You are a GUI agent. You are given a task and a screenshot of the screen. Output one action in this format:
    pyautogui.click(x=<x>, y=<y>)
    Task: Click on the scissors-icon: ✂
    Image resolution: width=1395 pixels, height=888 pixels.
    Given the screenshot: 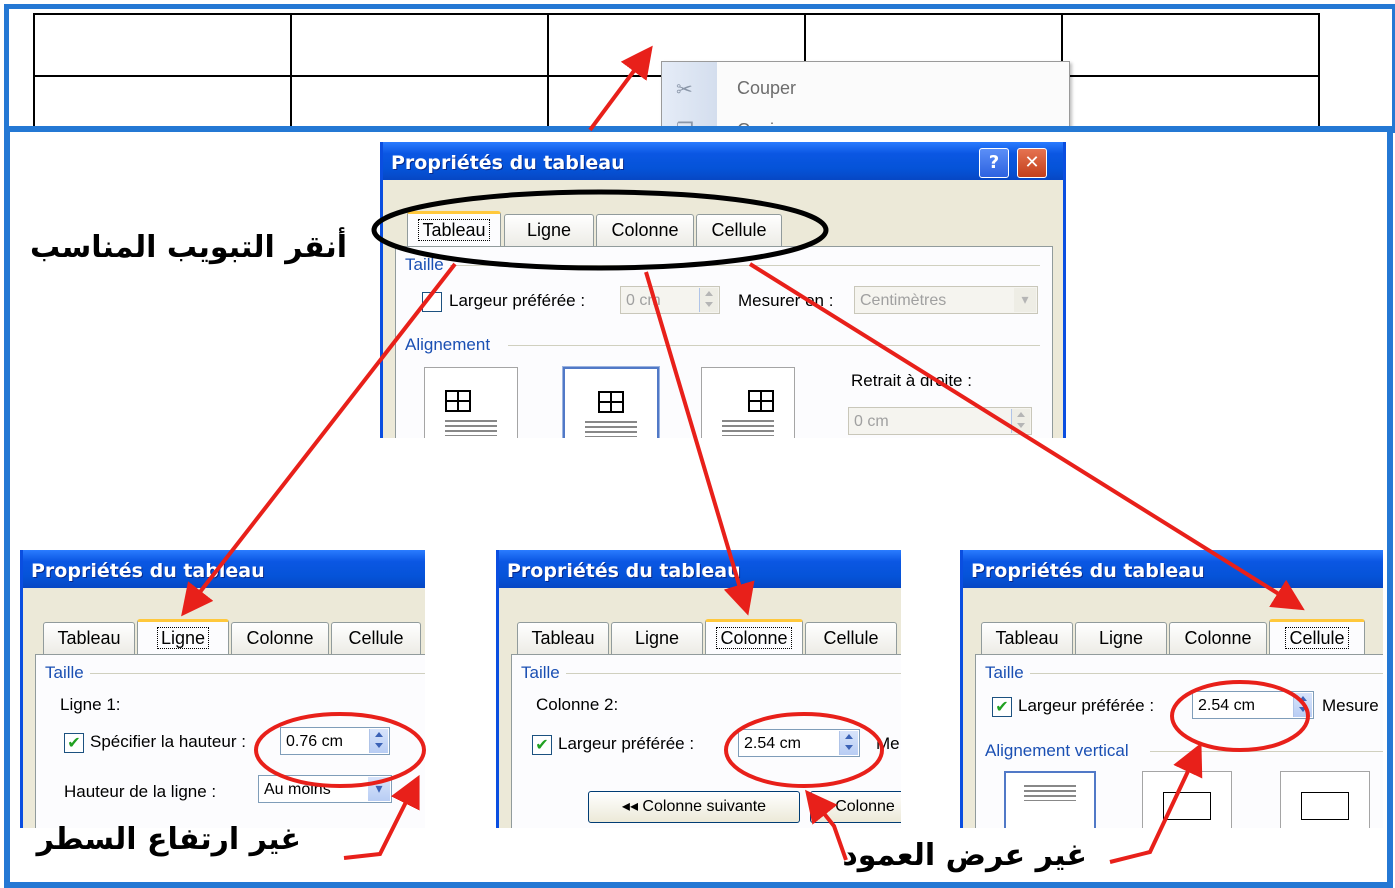 What is the action you would take?
    pyautogui.click(x=684, y=89)
    